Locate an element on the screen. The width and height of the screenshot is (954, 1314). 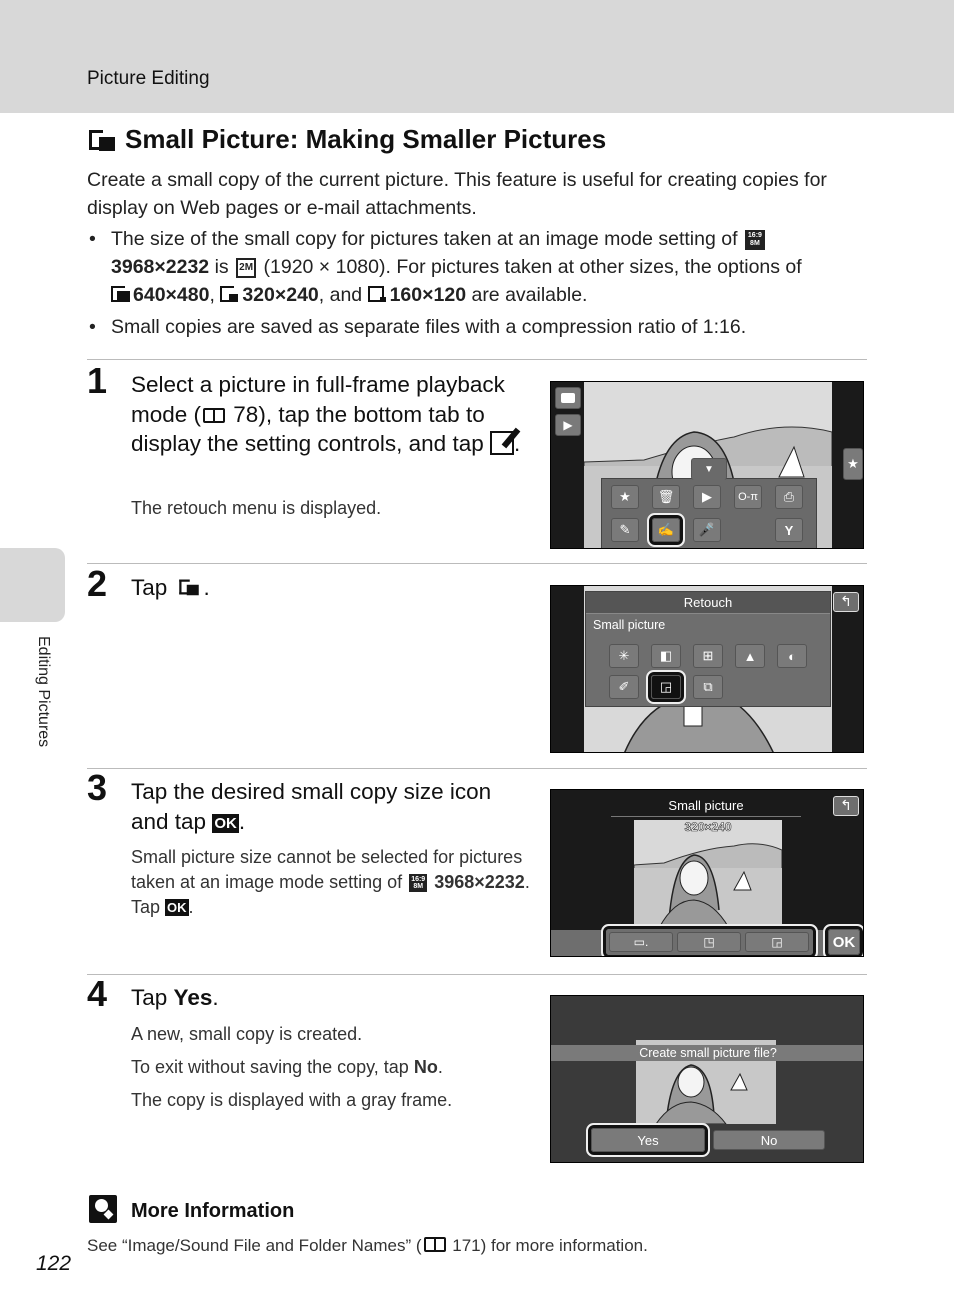
star-icon: ★ is located at coordinates (853, 463).